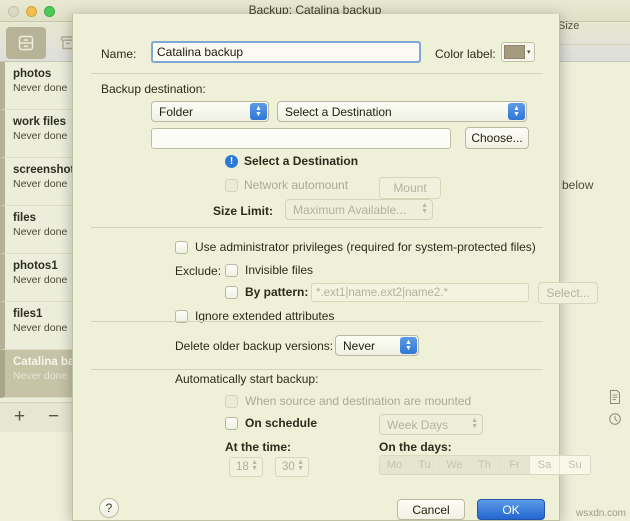 The height and width of the screenshot is (521, 630). I want to click on hour-value: 18, so click(242, 467).